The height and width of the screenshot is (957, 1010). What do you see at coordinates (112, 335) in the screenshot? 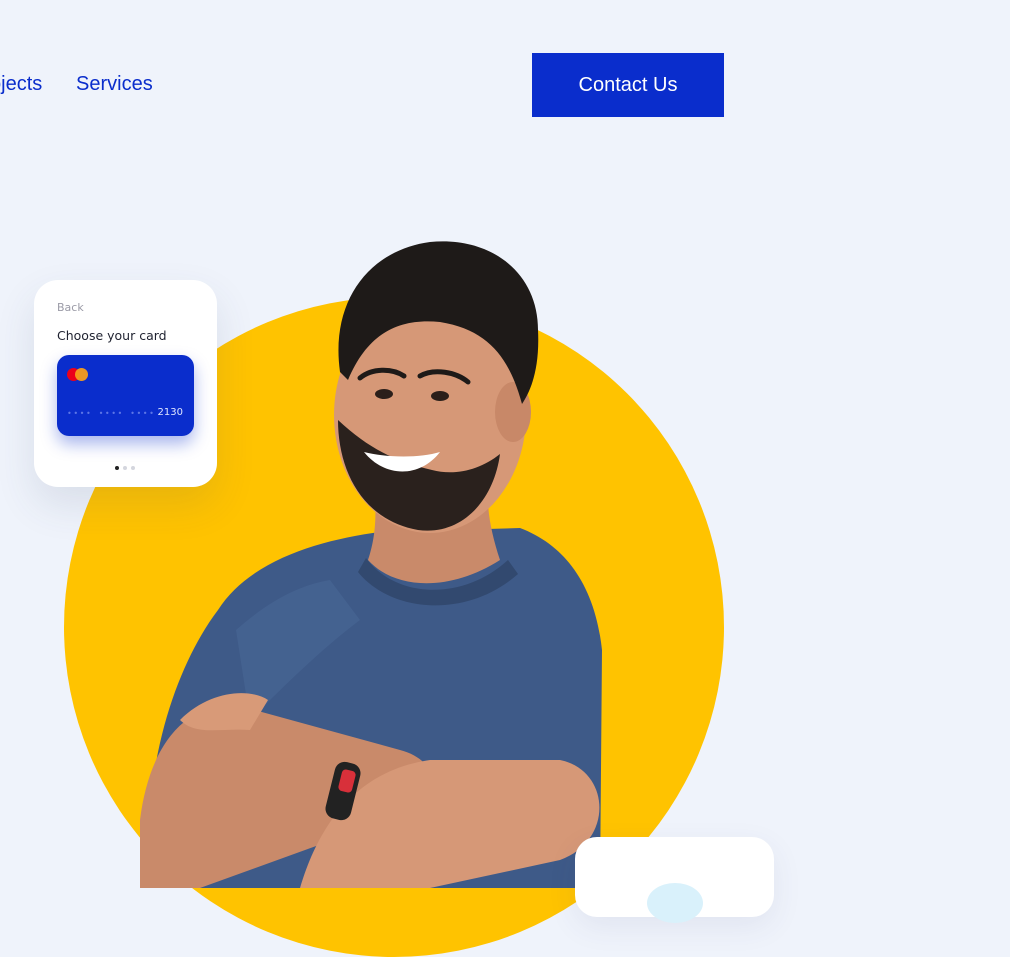
I see `choose-card-title: Choose your card` at bounding box center [112, 335].